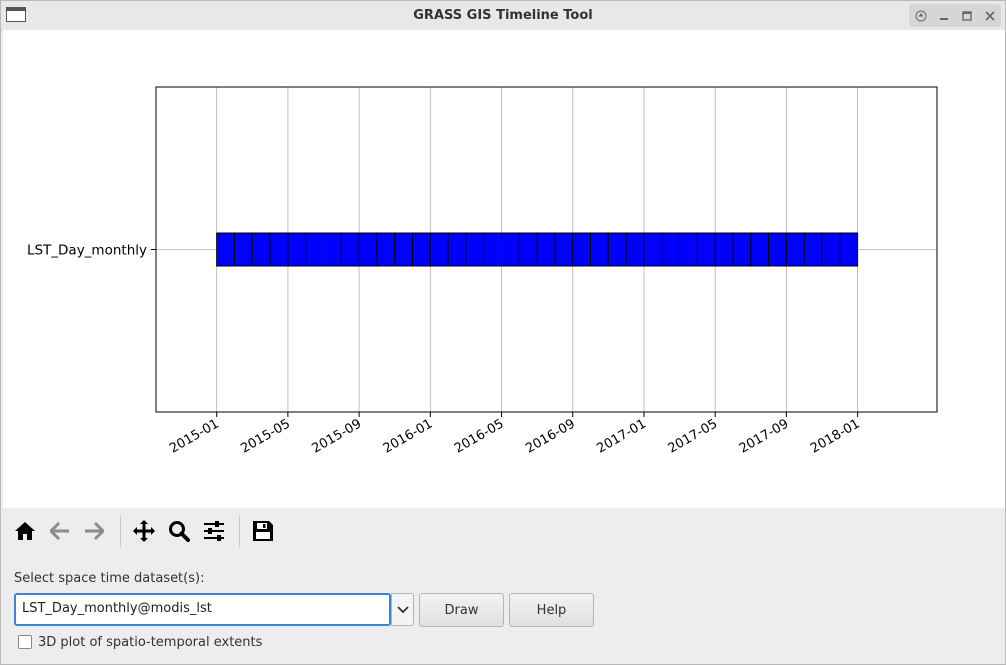 The image size is (1006, 665). What do you see at coordinates (25, 531) in the screenshot?
I see `home-icon` at bounding box center [25, 531].